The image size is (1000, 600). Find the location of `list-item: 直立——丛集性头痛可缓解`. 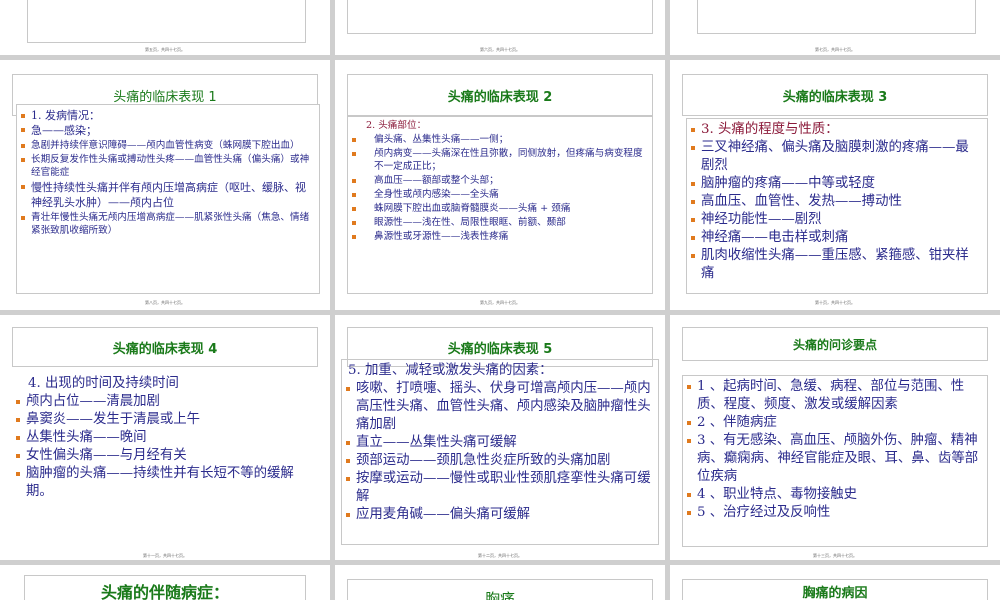

list-item: 直立——丛集性头痛可缓解 is located at coordinates (498, 443).